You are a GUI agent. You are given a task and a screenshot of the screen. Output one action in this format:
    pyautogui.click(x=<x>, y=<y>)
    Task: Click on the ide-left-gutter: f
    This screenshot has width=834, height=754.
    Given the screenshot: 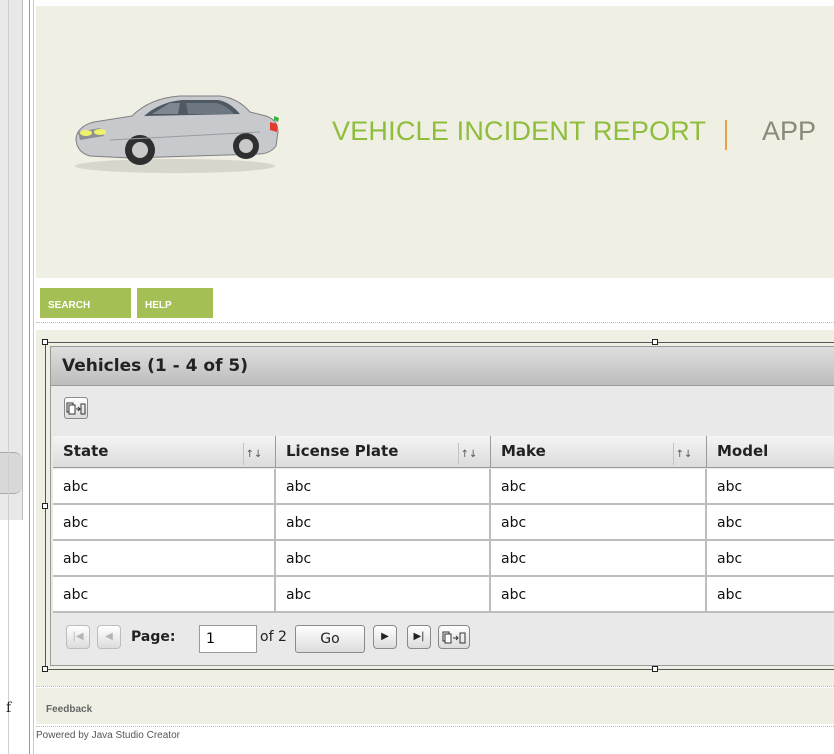 What is the action you would take?
    pyautogui.click(x=18, y=377)
    